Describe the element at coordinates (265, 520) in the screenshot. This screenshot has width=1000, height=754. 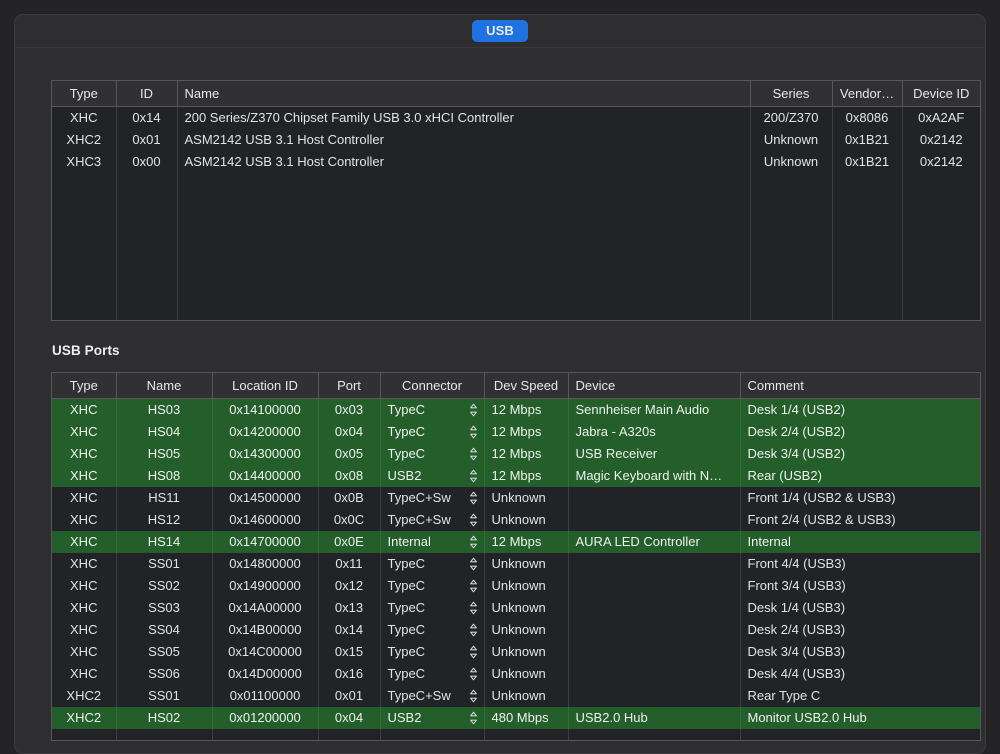
I see `port-location-id: 0x14600000` at that location.